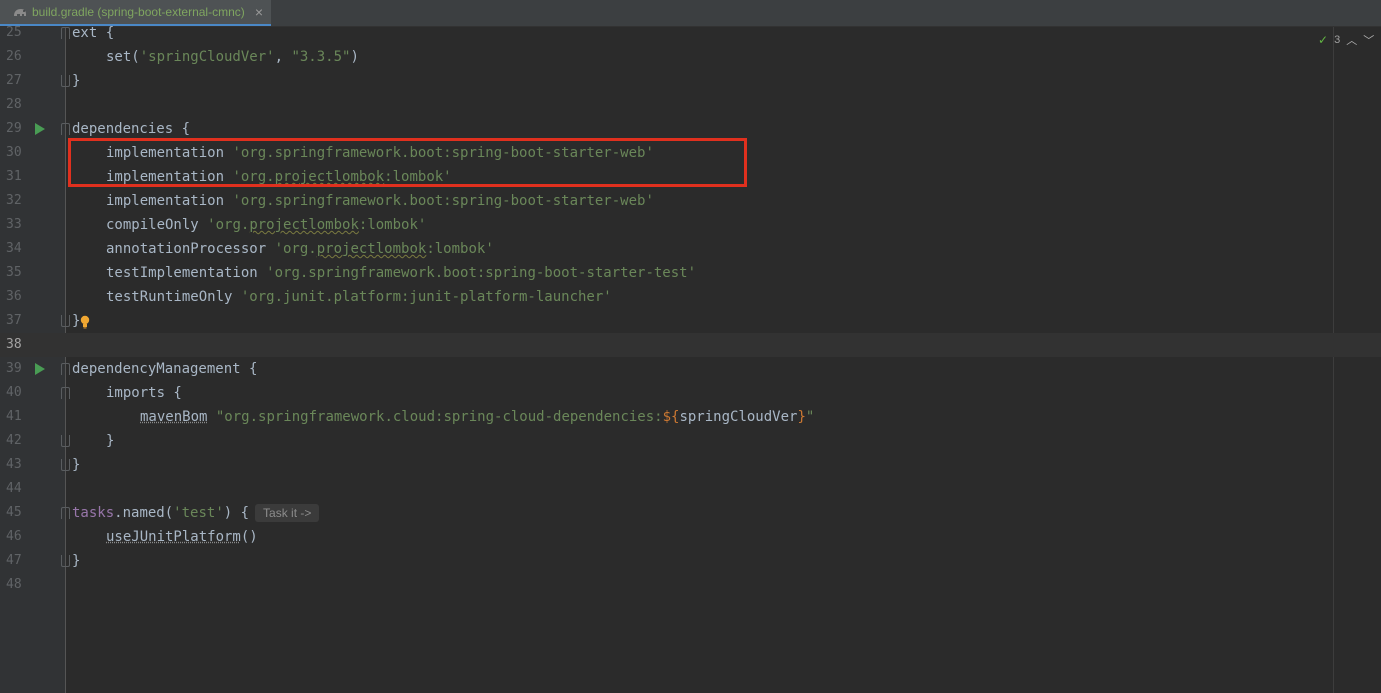 This screenshot has height=693, width=1381. I want to click on line-number: 44, so click(14, 488).